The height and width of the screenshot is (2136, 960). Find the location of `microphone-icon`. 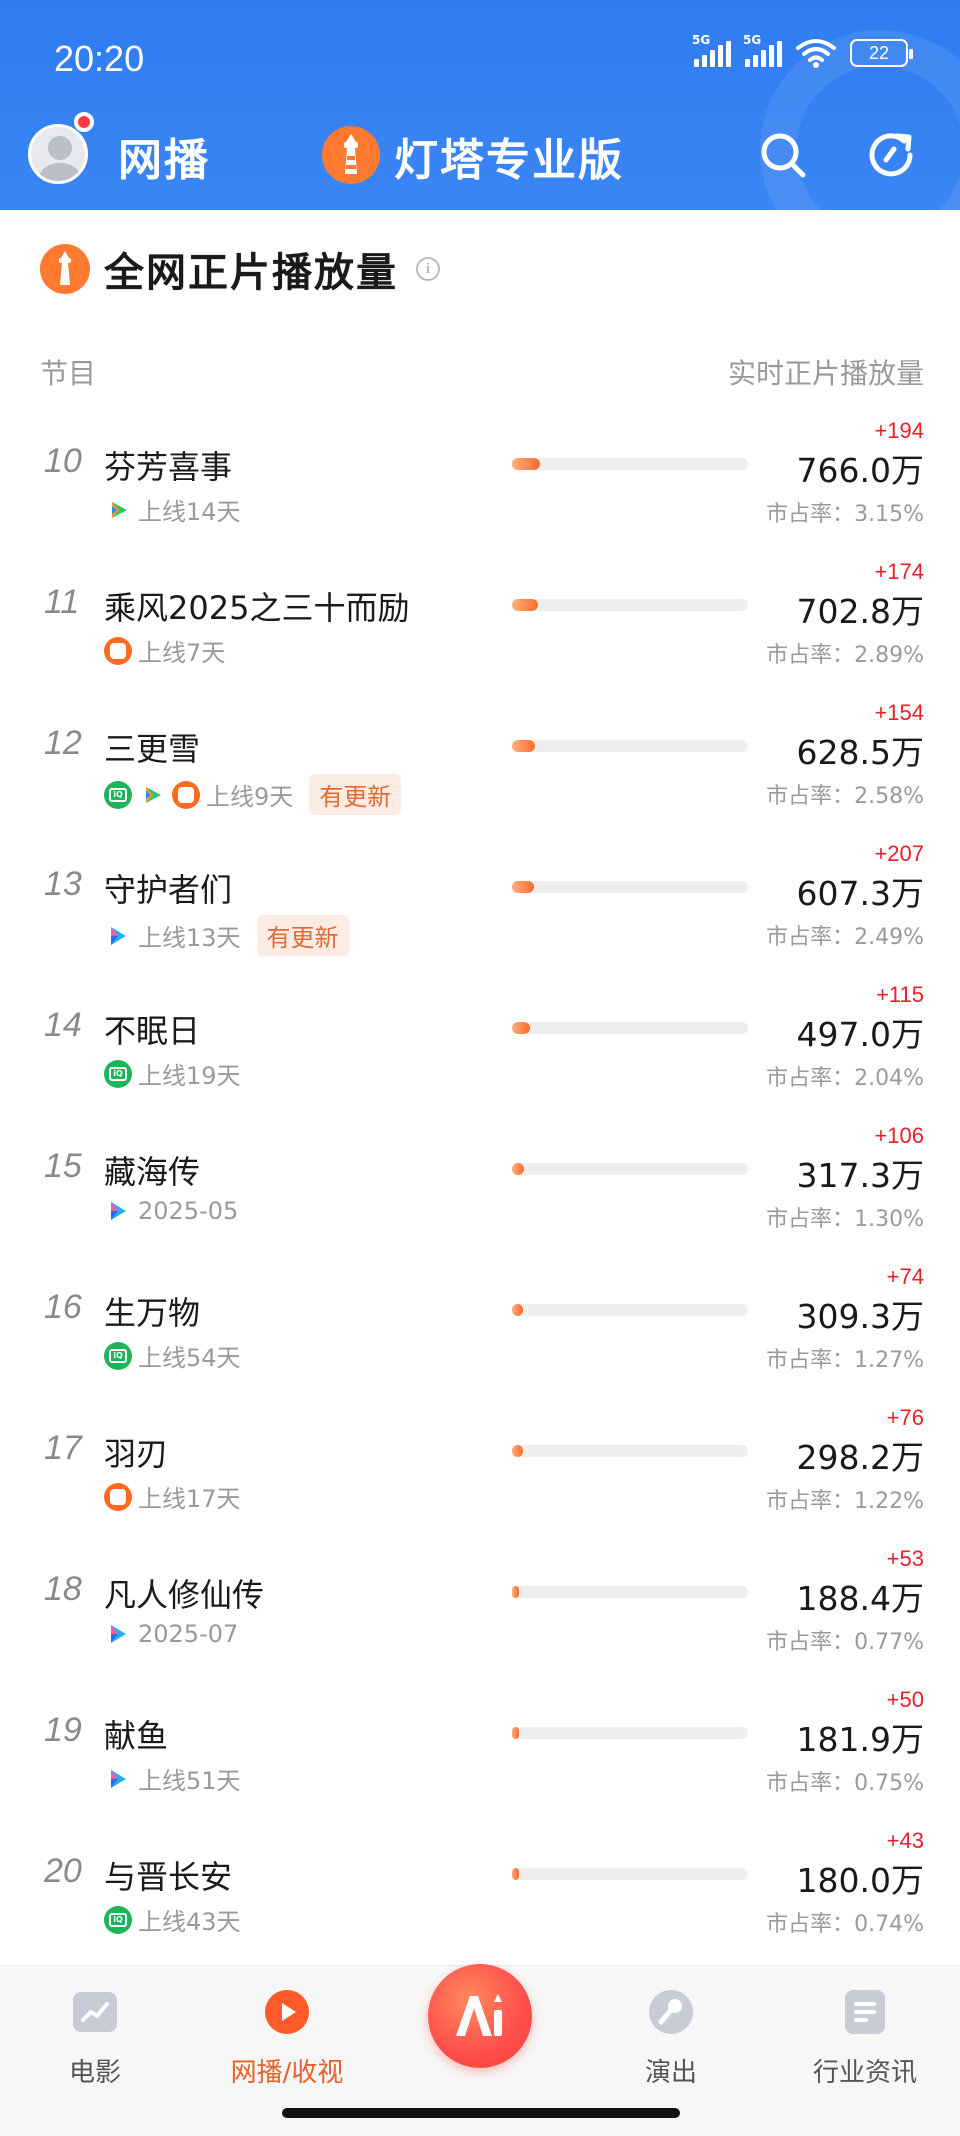

microphone-icon is located at coordinates (671, 2012).